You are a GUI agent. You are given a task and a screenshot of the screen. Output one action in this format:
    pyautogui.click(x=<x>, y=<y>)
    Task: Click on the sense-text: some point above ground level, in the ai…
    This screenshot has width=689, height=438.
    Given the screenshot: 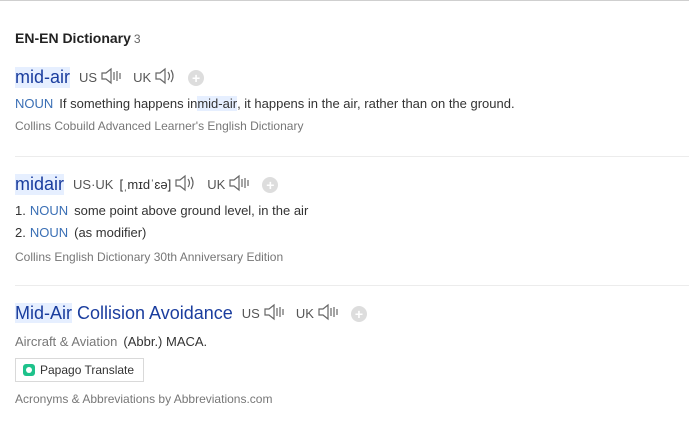 What is the action you would take?
    pyautogui.click(x=191, y=210)
    